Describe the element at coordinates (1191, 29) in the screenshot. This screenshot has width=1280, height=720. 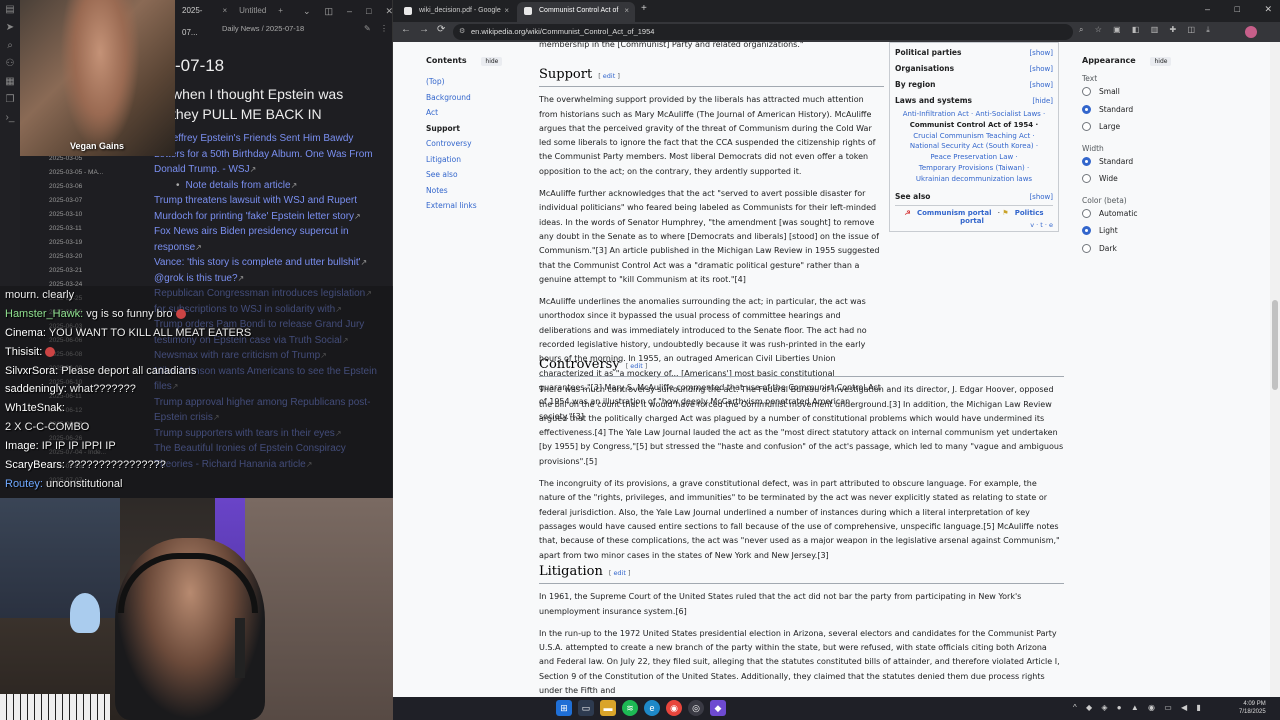
I see `sidepanel-icon: ◫` at that location.